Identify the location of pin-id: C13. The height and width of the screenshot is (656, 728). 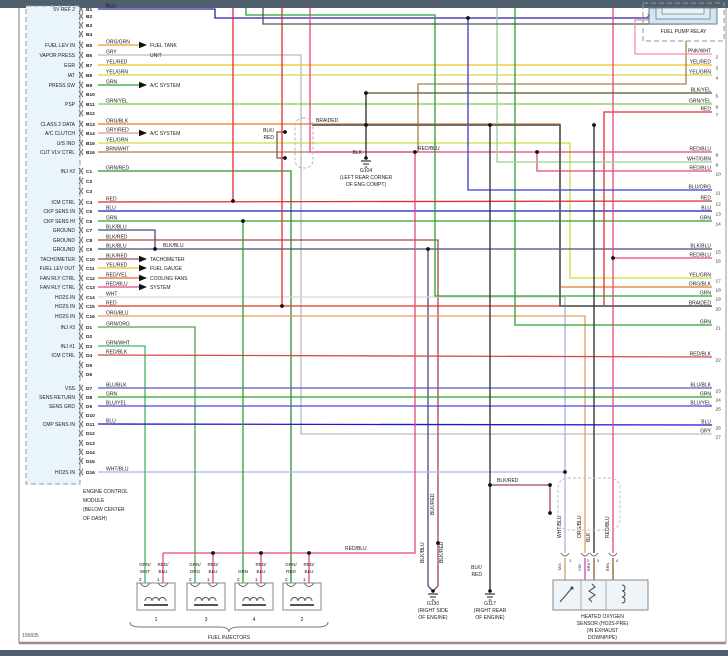
(90, 288).